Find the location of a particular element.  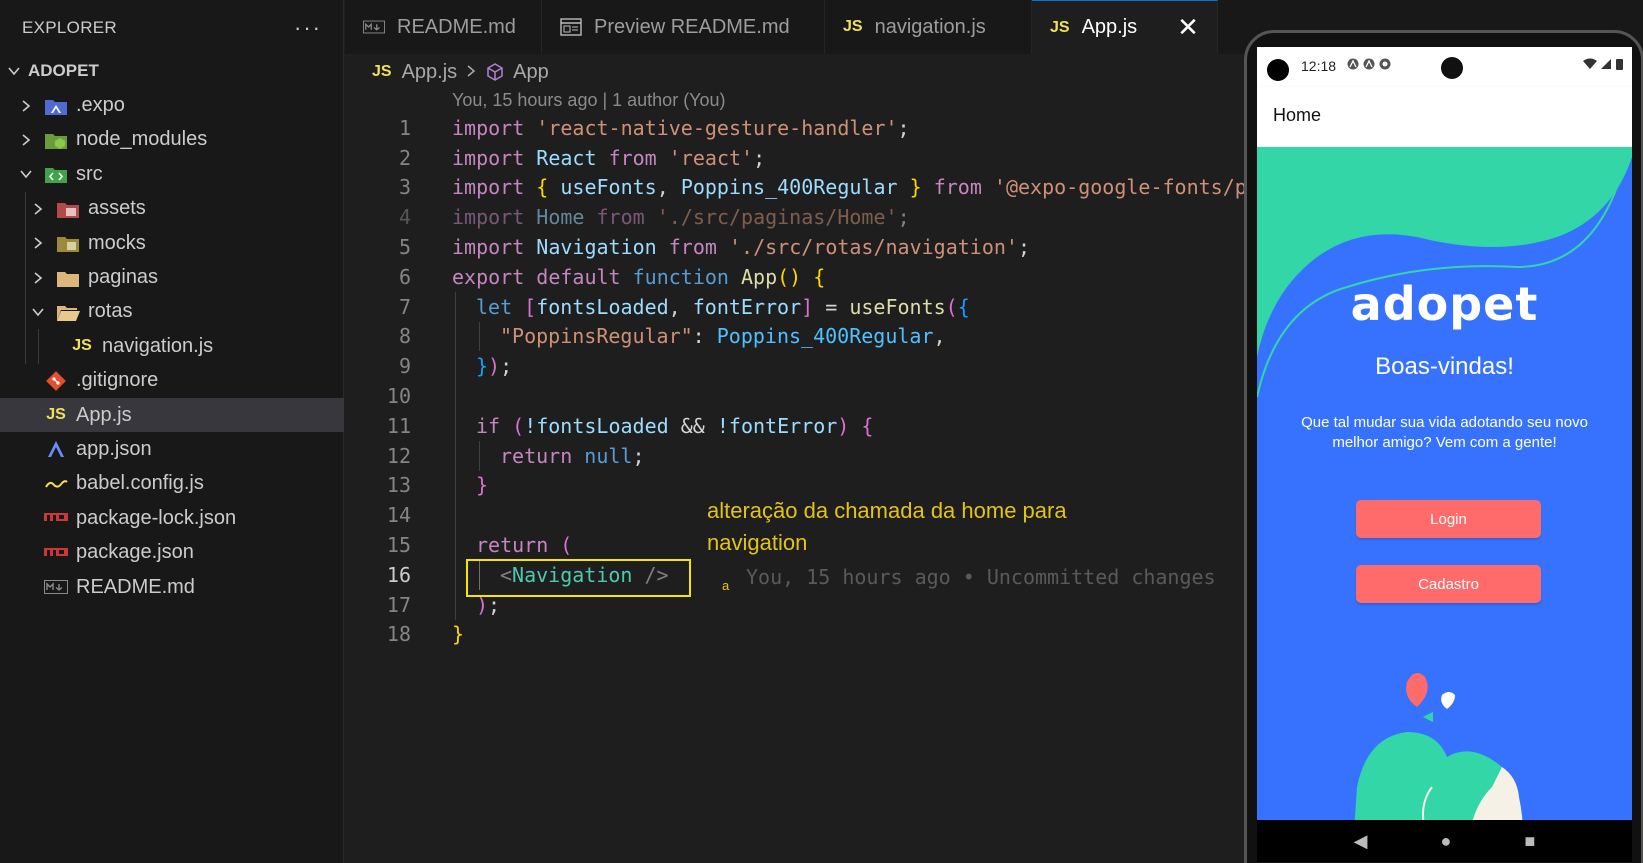

line-number: 1 is located at coordinates (404, 127).